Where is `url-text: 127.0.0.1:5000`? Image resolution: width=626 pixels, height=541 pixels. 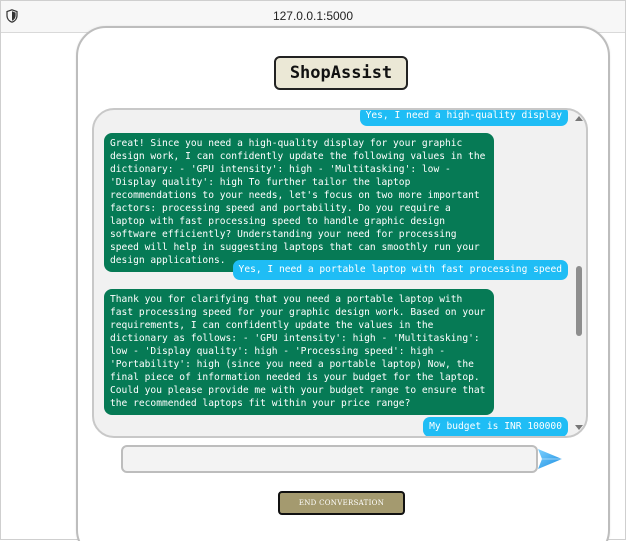 url-text: 127.0.0.1:5000 is located at coordinates (313, 16).